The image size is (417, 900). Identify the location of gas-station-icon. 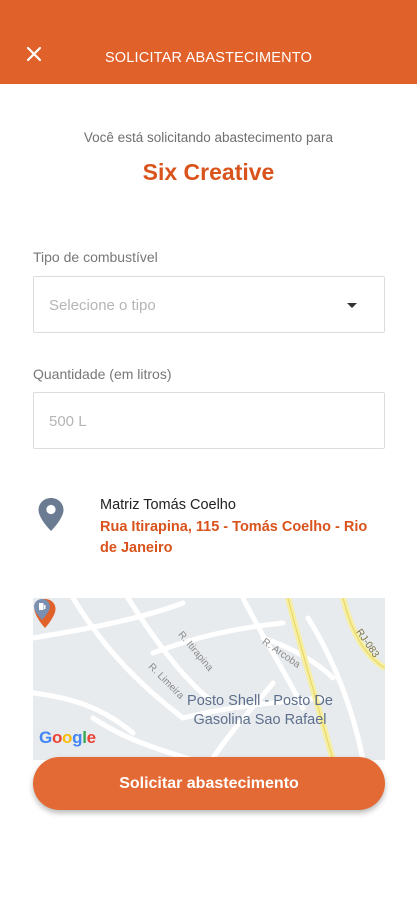
(42, 609).